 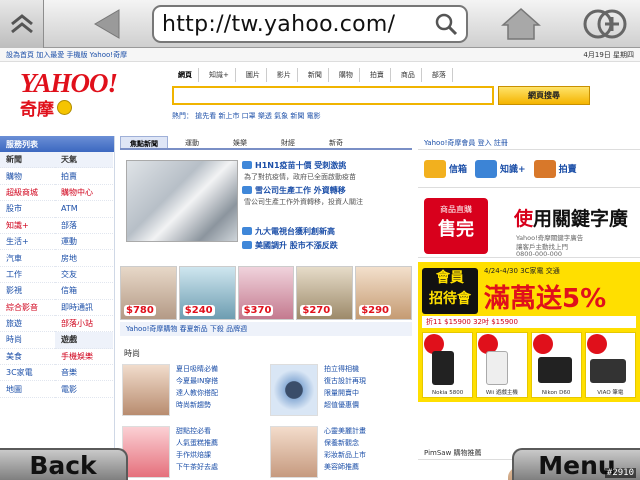 I want to click on search-tab: 拍賣, so click(x=377, y=75).